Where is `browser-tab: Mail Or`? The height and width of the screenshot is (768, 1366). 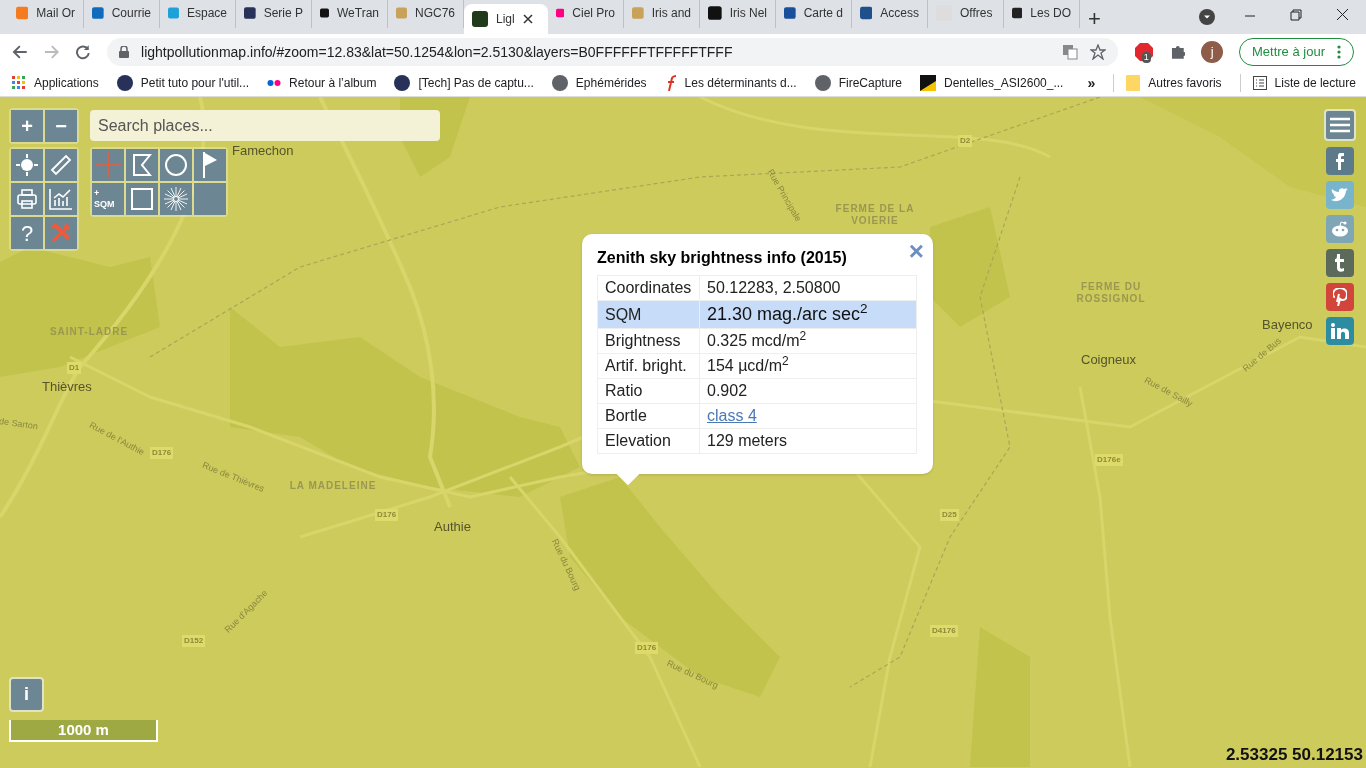
browser-tab: Mail Or is located at coordinates (46, 14).